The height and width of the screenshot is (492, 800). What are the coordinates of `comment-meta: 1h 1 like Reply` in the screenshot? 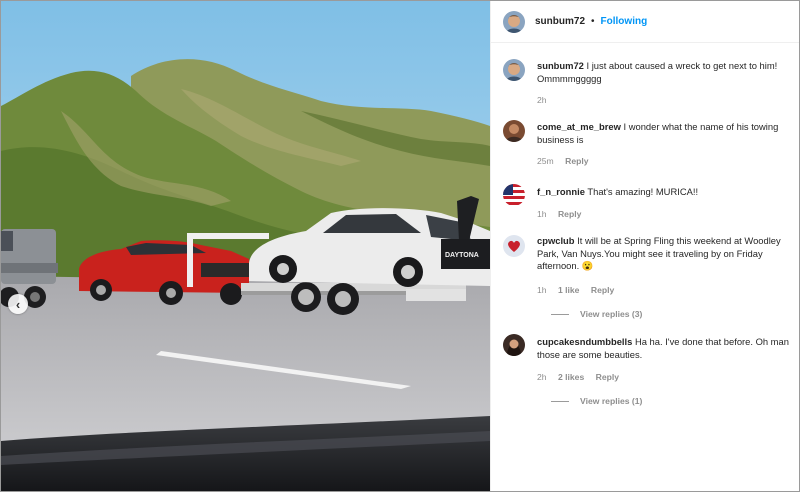 It's located at (580, 290).